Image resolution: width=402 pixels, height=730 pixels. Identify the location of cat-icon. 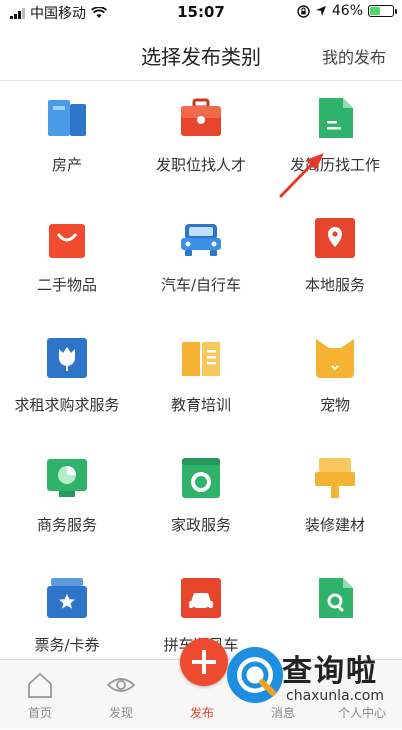
(335, 358).